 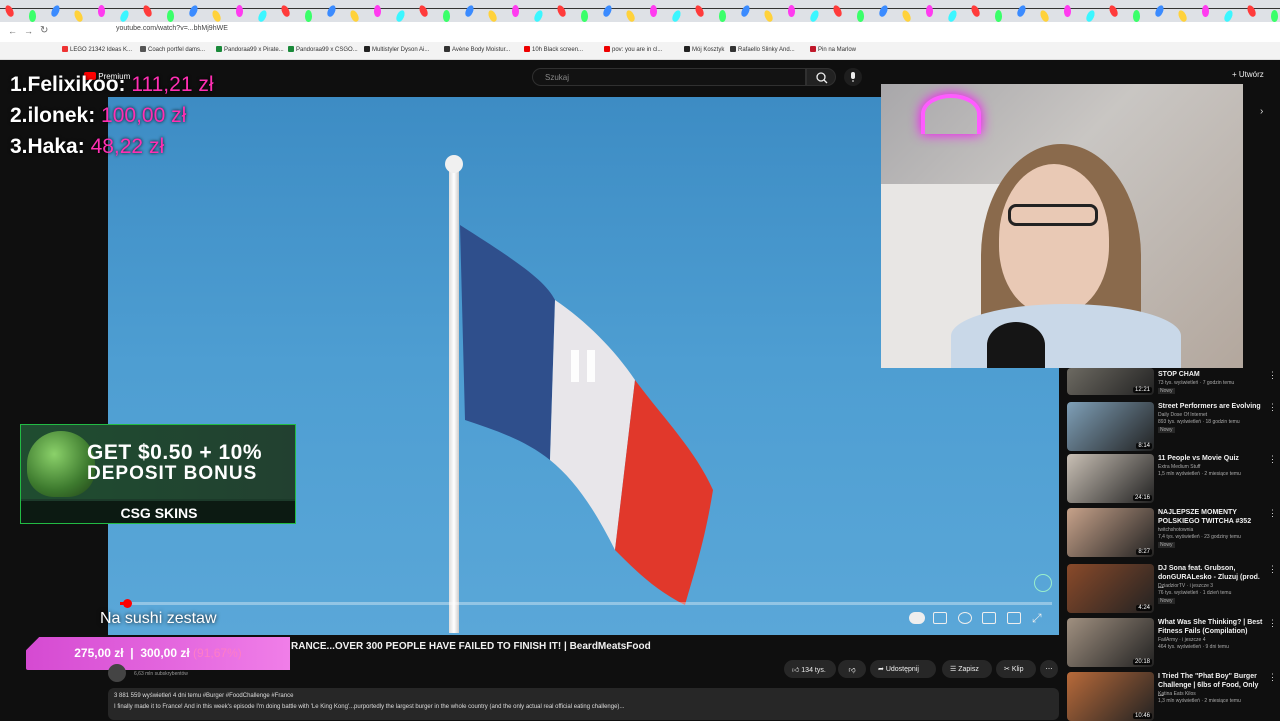 I want to click on channel-watermark-icon, so click(x=1043, y=583).